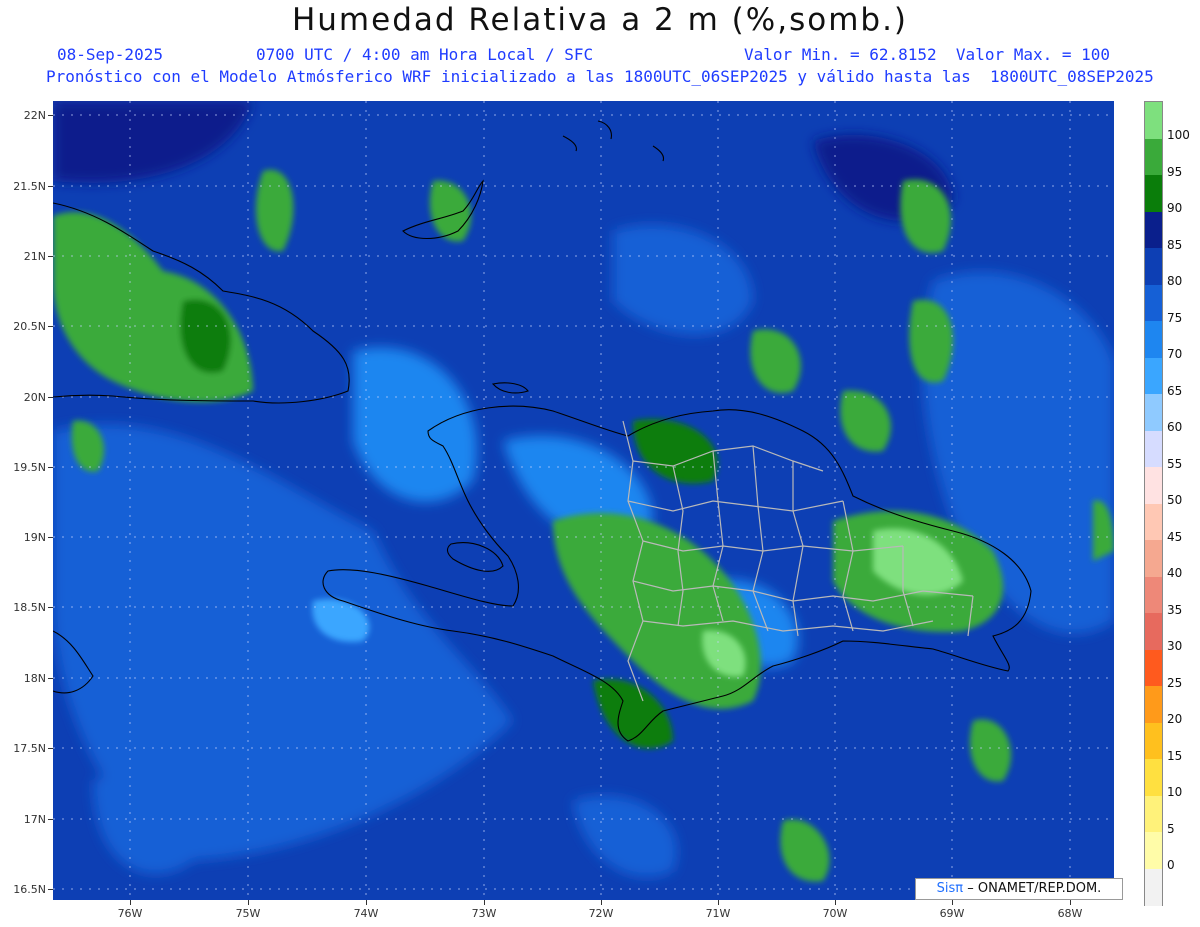 This screenshot has height=927, width=1200. Describe the element at coordinates (425, 54) in the screenshot. I see `forecast-time: 0700 UTC / 4:00 am Hora Local / SFC` at that location.